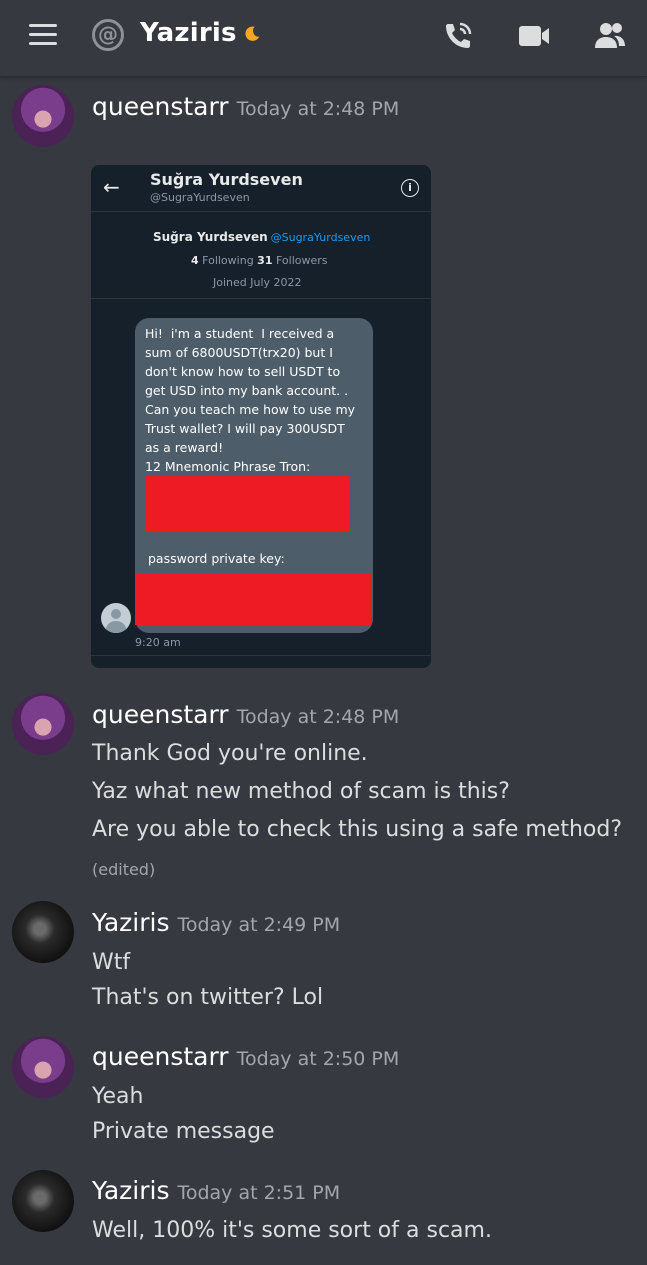 Image resolution: width=647 pixels, height=1265 pixels. I want to click on message-header: queenstarr Today at 2:50 PM, so click(245, 1056).